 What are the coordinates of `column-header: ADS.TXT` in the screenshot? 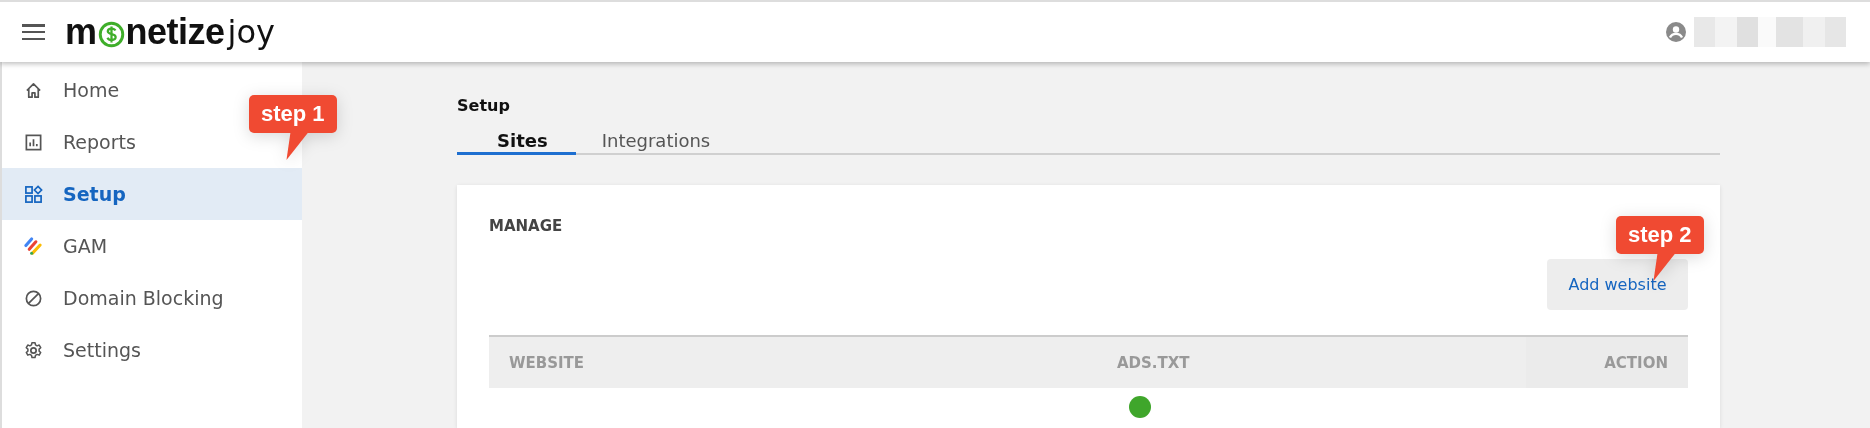 It's located at (1153, 363).